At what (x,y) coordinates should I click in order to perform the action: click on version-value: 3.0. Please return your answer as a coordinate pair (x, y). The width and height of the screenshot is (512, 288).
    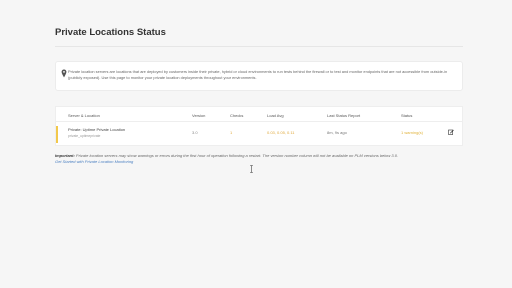
    Looking at the image, I should click on (195, 132).